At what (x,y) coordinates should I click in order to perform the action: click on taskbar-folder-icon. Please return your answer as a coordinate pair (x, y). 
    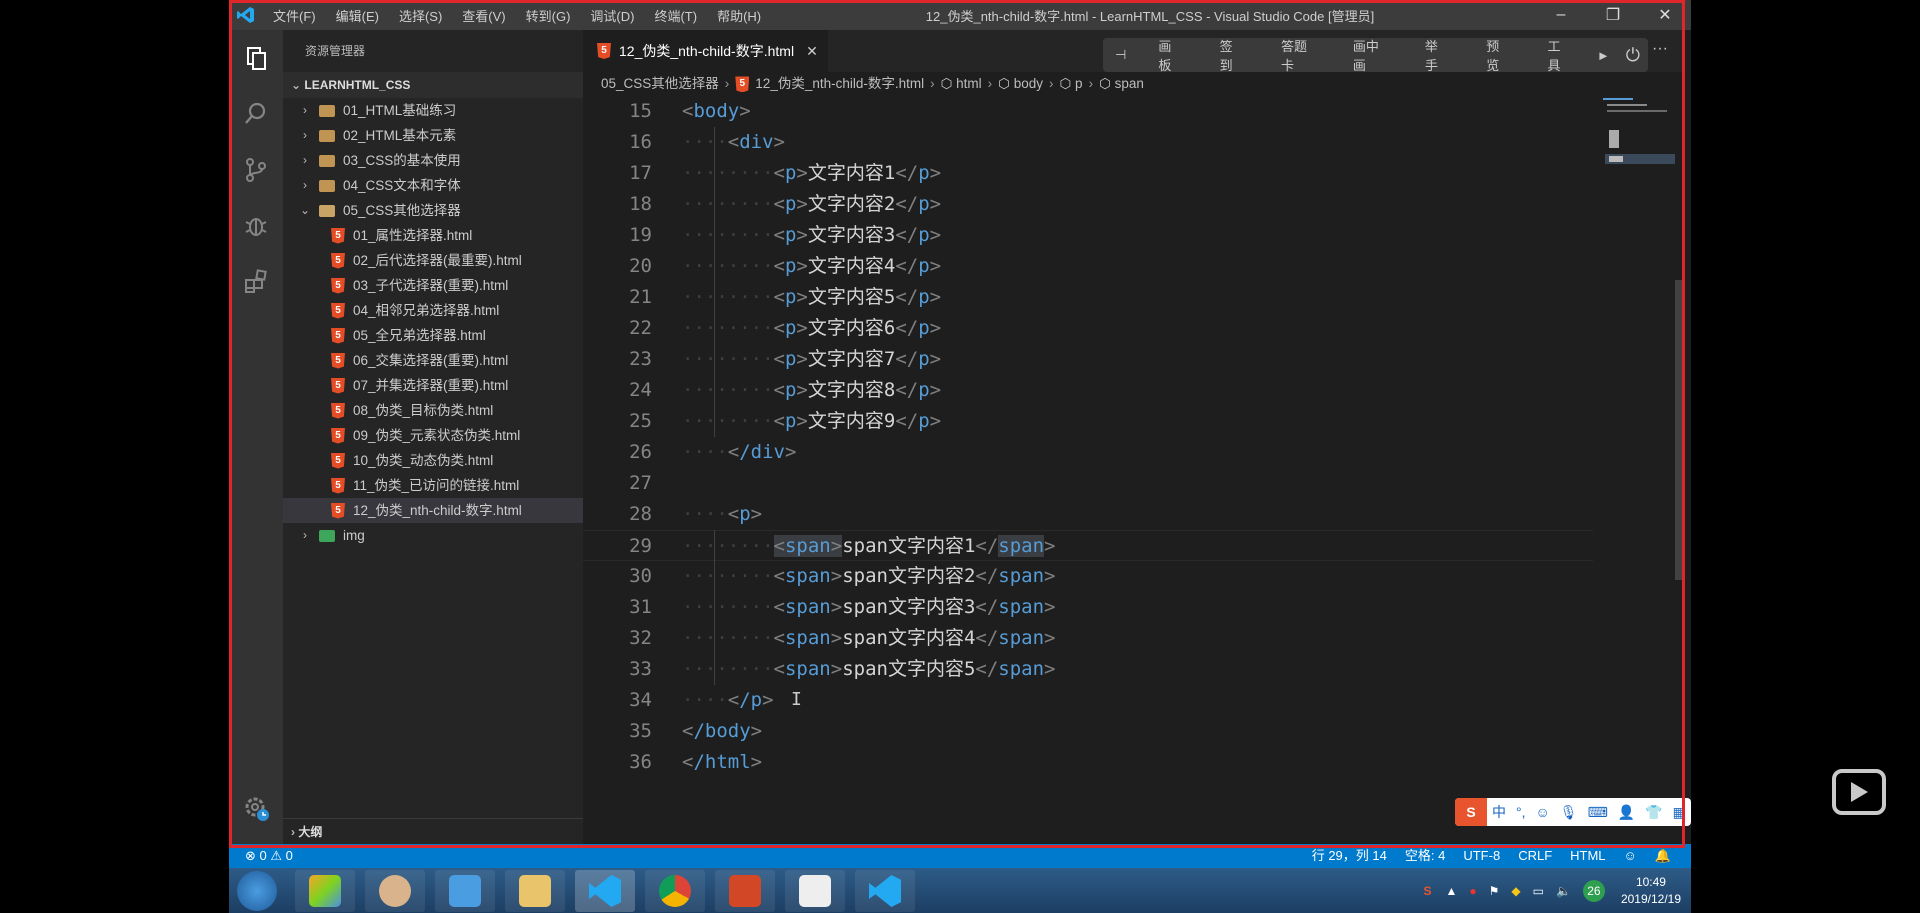
    Looking at the image, I should click on (535, 891).